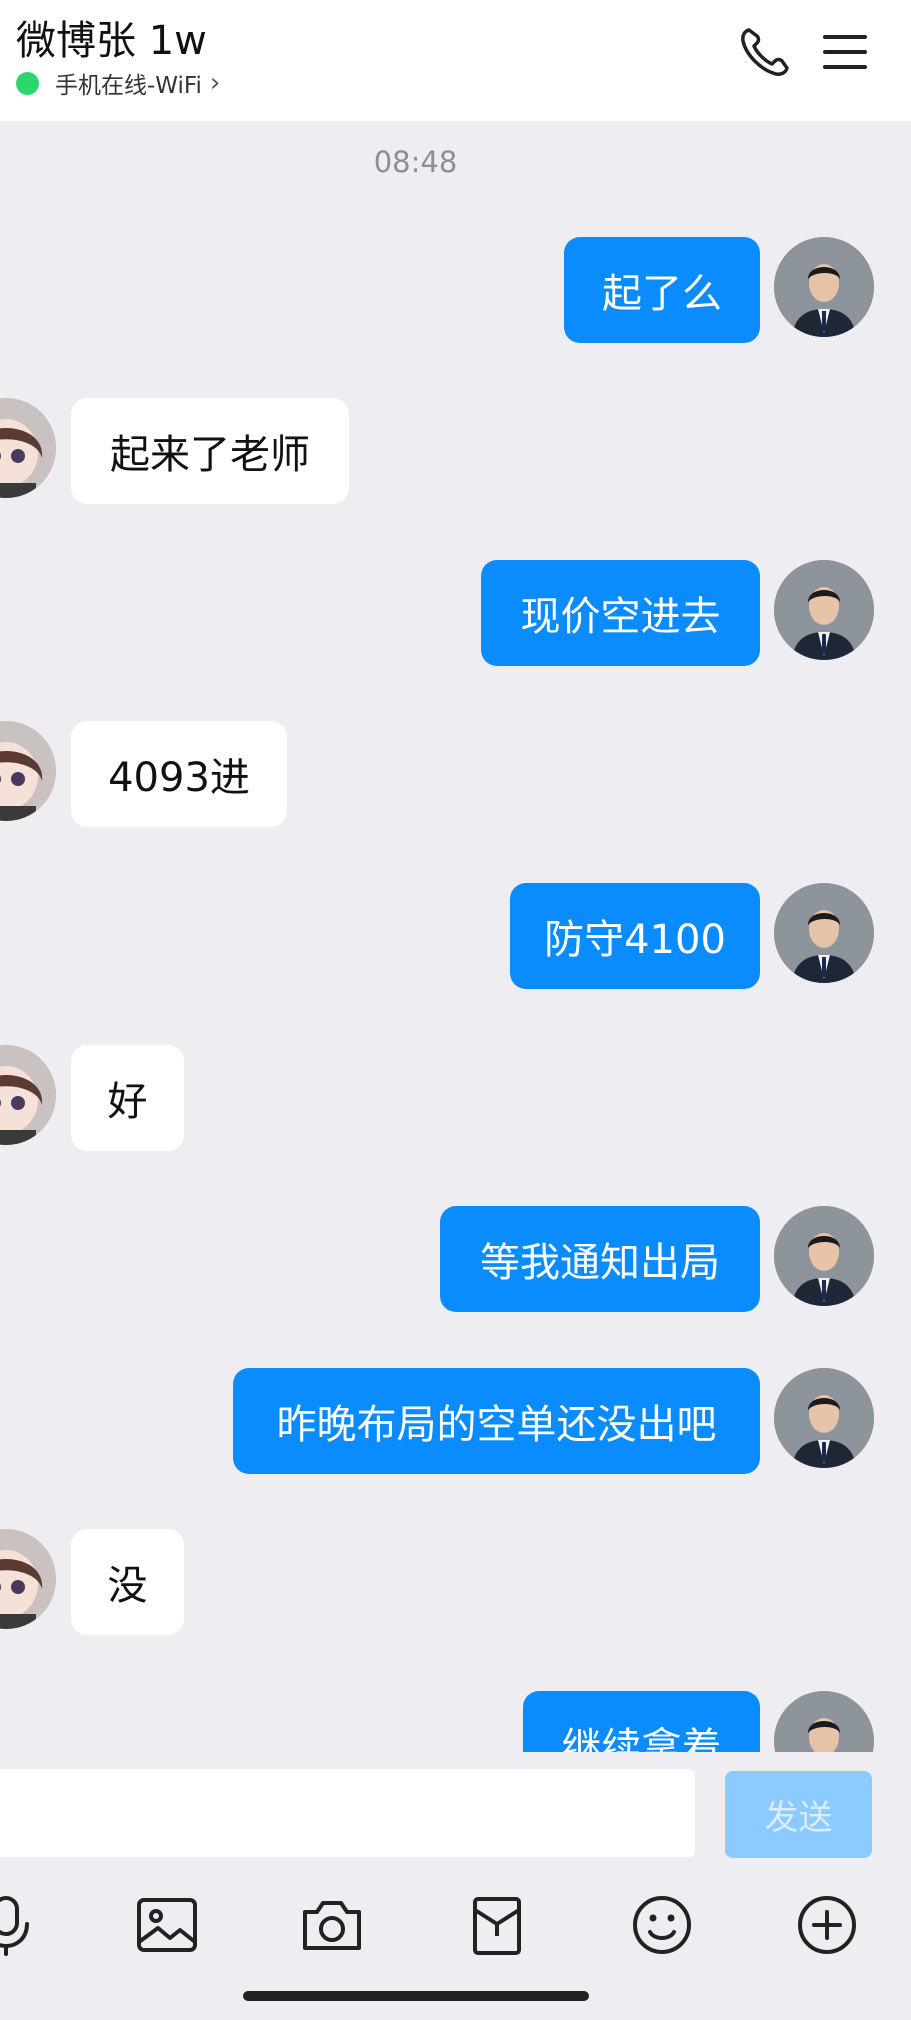 Image resolution: width=911 pixels, height=2020 pixels. Describe the element at coordinates (765, 52) in the screenshot. I see `phone-icon` at that location.